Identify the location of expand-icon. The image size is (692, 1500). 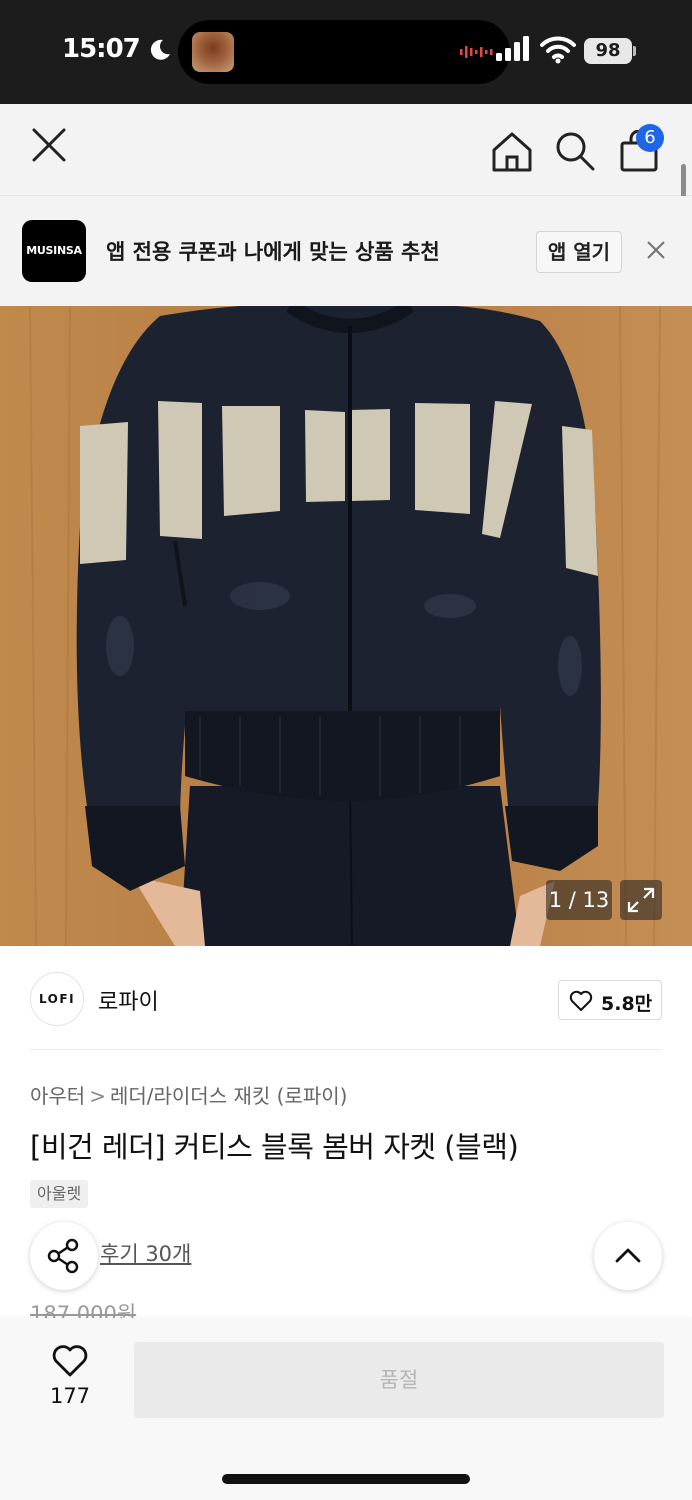
(641, 900).